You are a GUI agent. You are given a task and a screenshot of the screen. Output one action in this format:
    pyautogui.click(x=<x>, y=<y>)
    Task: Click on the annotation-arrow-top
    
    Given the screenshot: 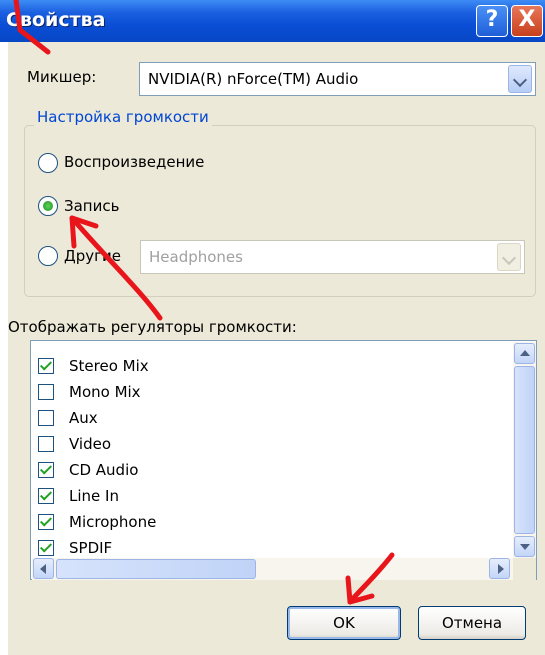 What is the action you would take?
    pyautogui.click(x=32, y=27)
    